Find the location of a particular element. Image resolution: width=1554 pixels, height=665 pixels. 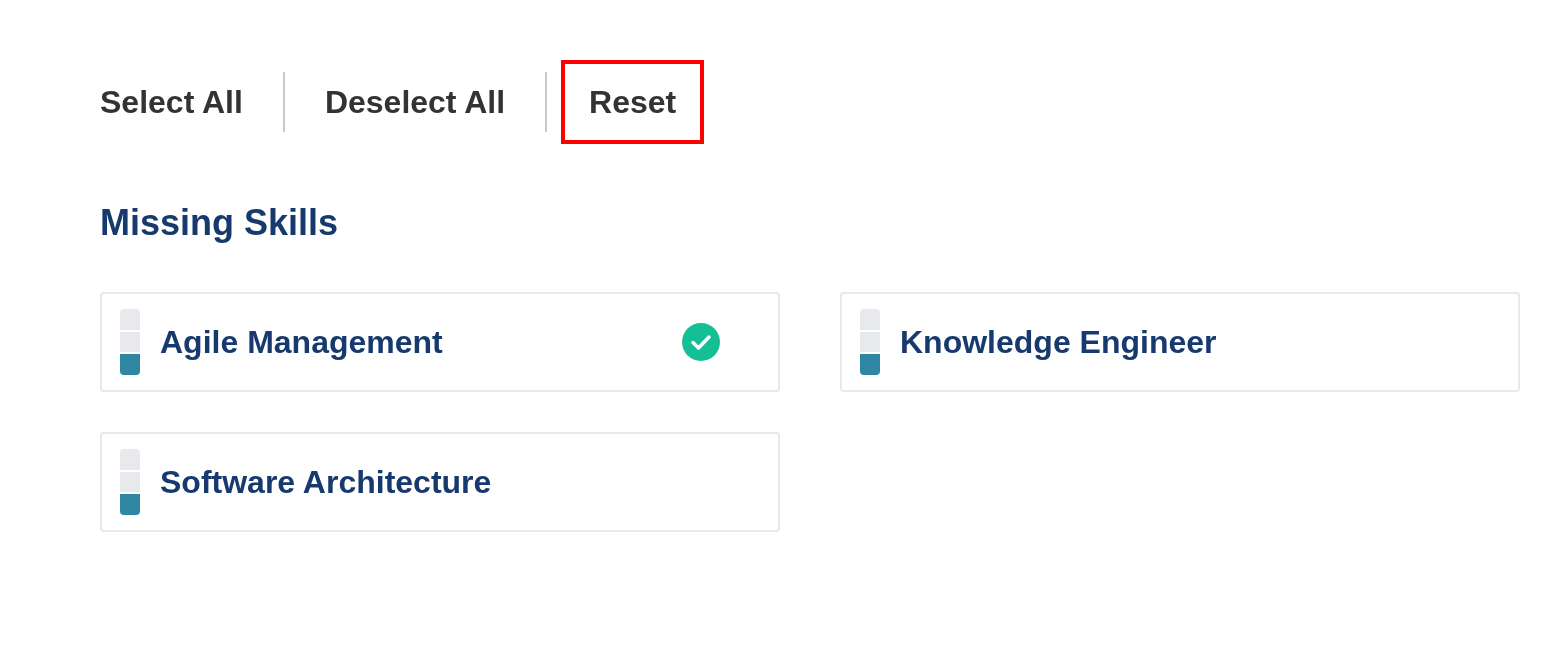

action-button: Reset is located at coordinates (633, 102).